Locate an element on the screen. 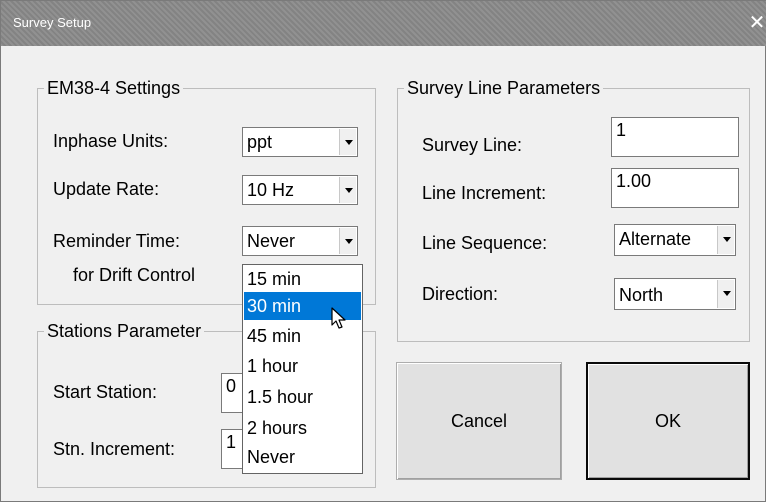  line-sequence-select: Alternate is located at coordinates (675, 240).